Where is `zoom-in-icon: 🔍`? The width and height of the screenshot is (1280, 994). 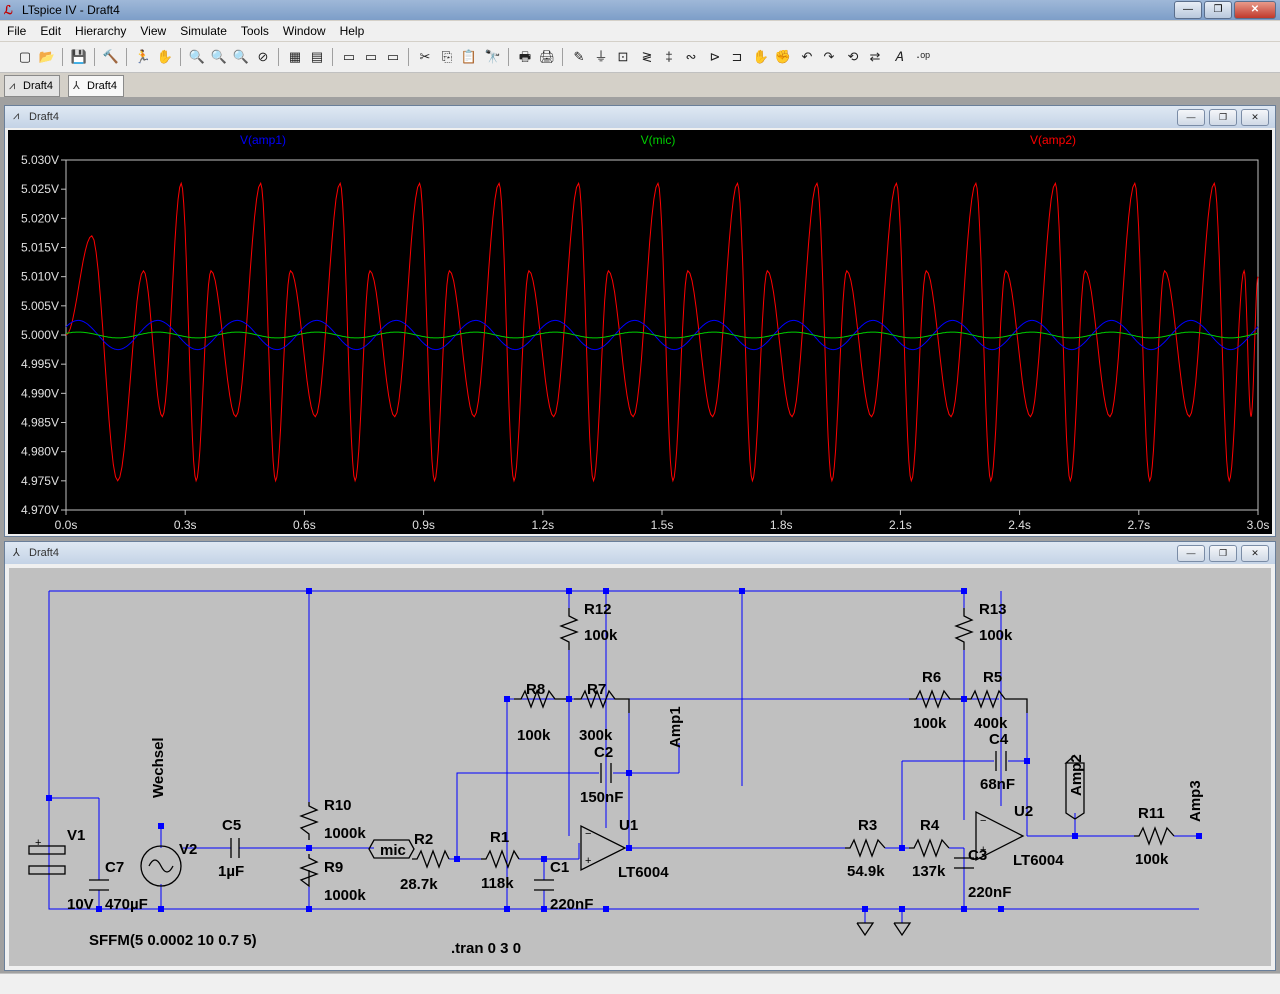 zoom-in-icon: 🔍 is located at coordinates (197, 57).